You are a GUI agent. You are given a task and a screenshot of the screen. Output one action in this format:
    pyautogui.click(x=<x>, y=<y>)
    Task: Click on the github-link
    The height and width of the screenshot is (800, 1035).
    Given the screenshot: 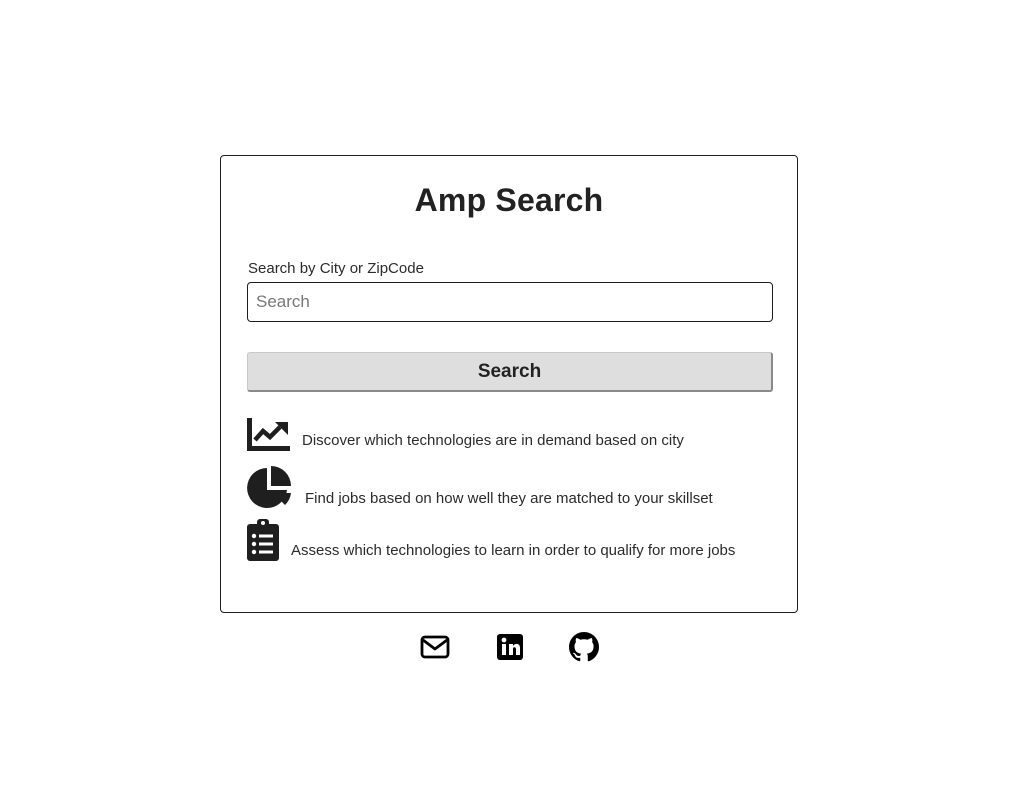 What is the action you would take?
    pyautogui.click(x=584, y=647)
    